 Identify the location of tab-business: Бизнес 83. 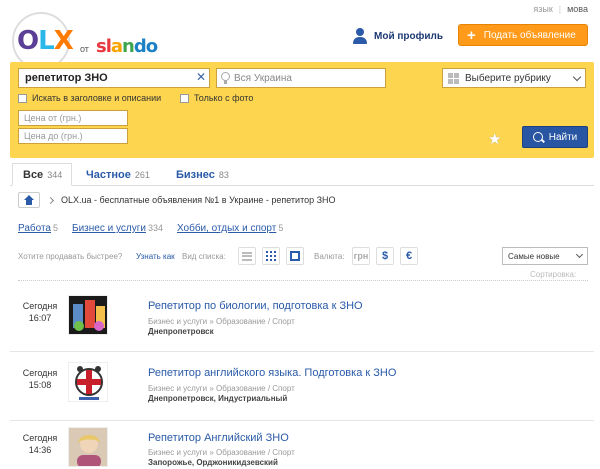
(202, 174).